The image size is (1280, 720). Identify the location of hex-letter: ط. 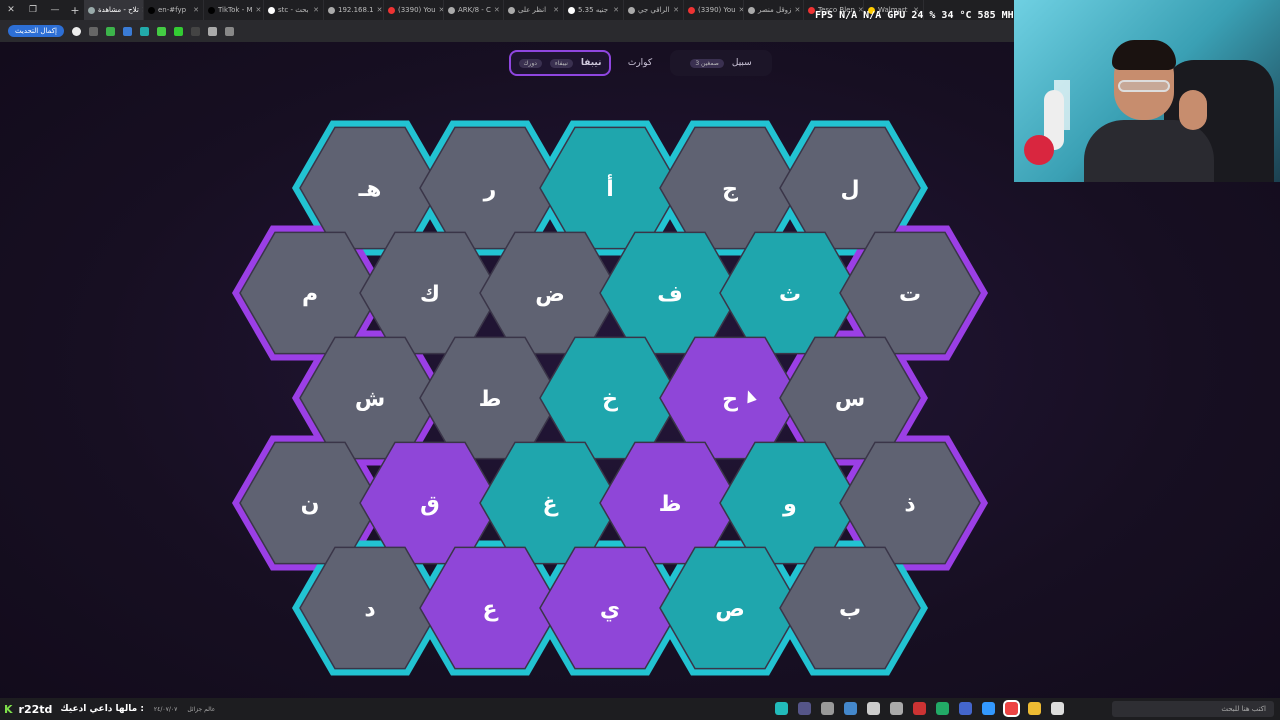
(490, 399).